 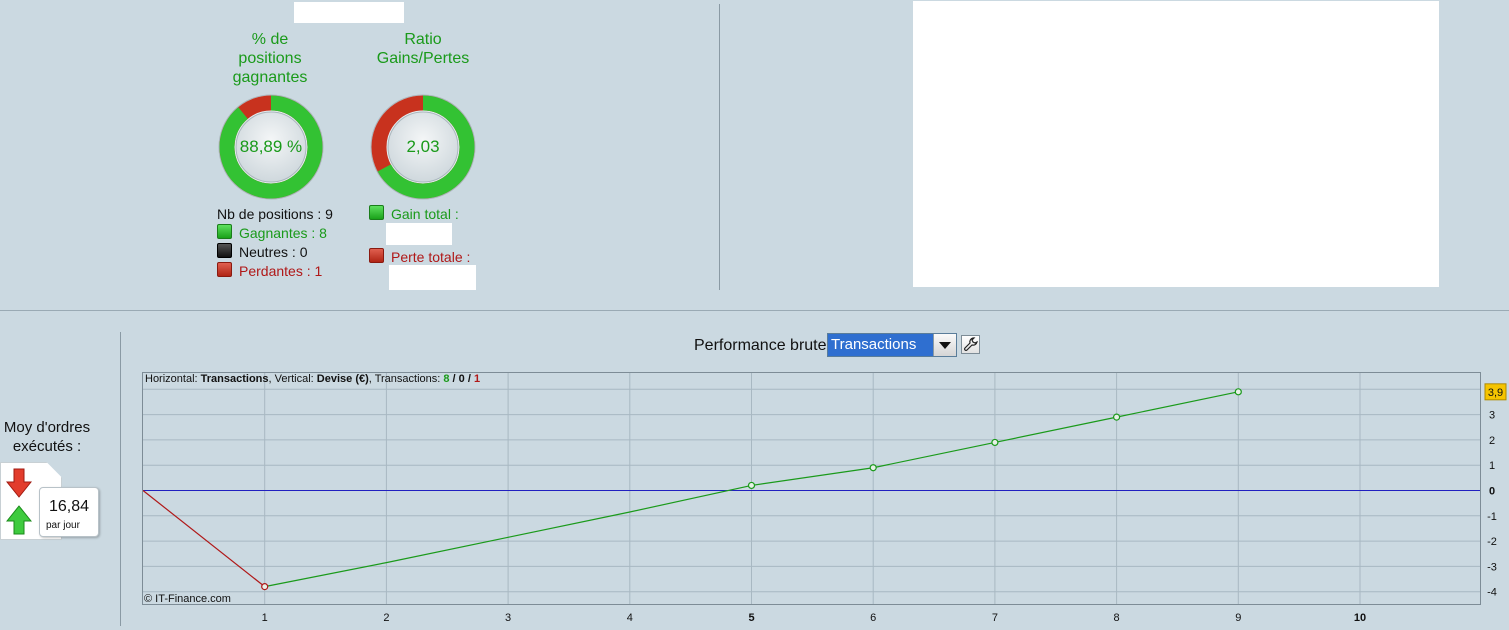 I want to click on y-tick-label: -1, so click(x=1492, y=517).